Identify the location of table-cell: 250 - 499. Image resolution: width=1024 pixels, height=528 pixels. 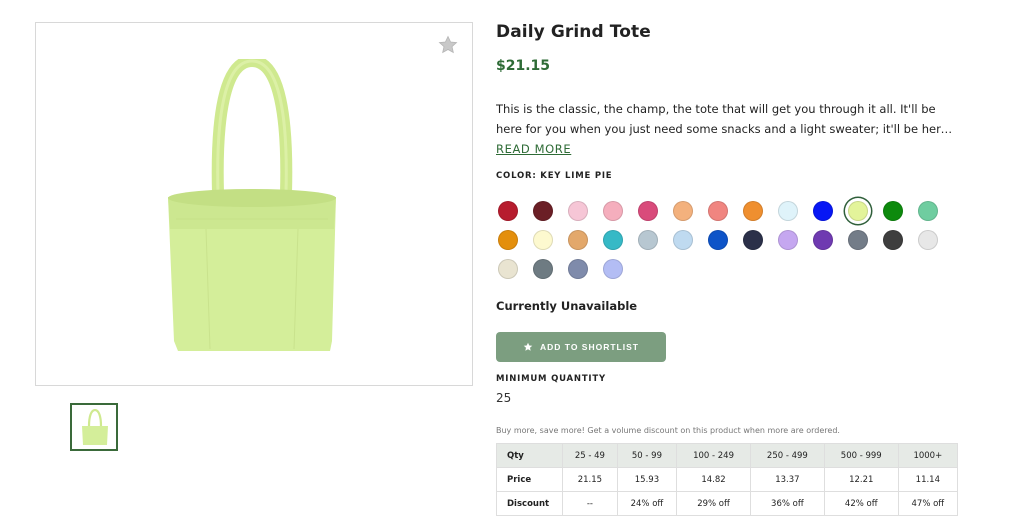
(787, 455).